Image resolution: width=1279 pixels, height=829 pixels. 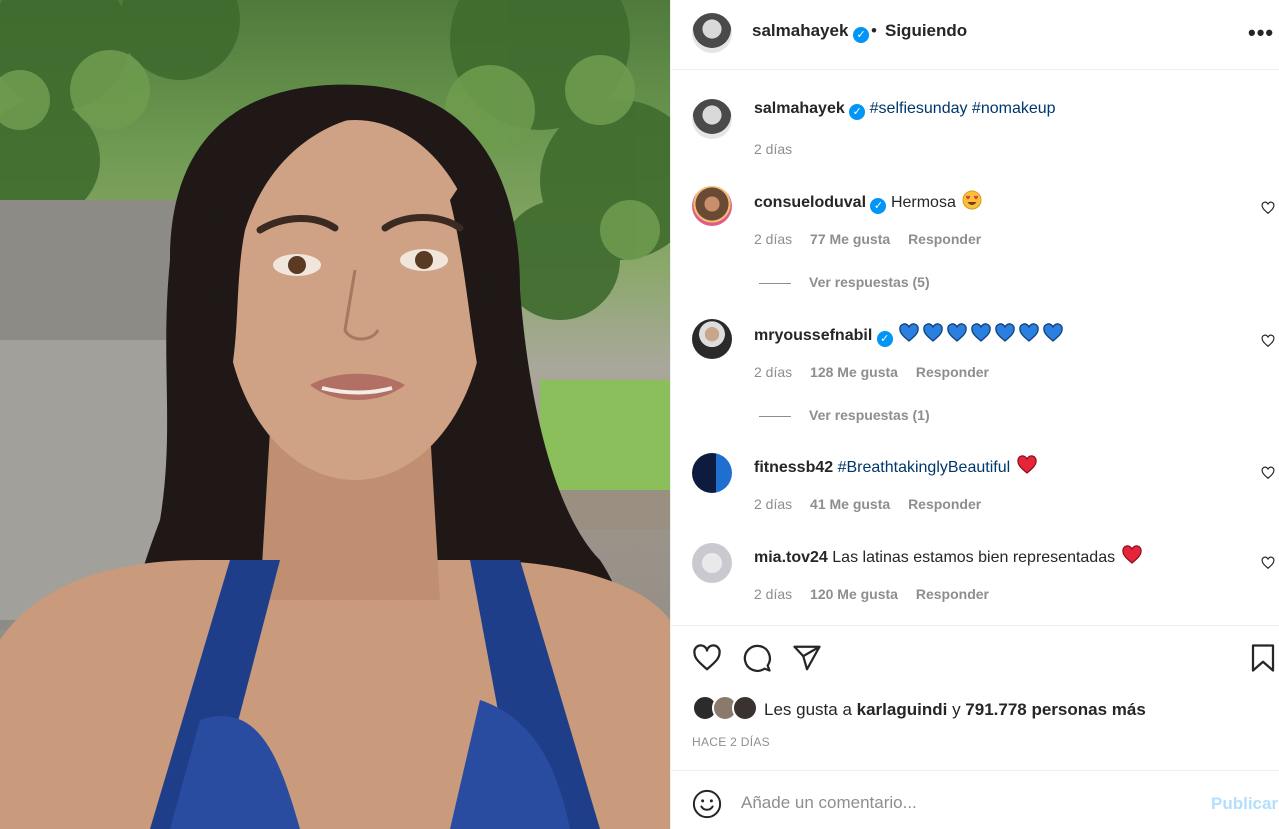 I want to click on like-heart-icon, so click(x=707, y=658).